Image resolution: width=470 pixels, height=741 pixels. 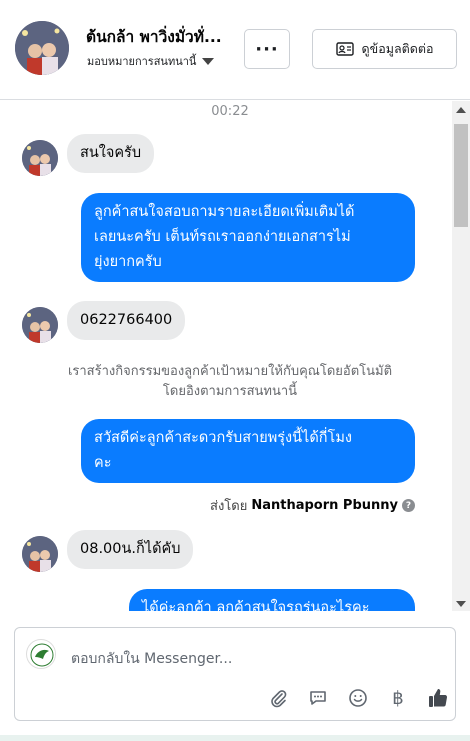 I want to click on scrollbar-thumb, so click(x=461, y=175).